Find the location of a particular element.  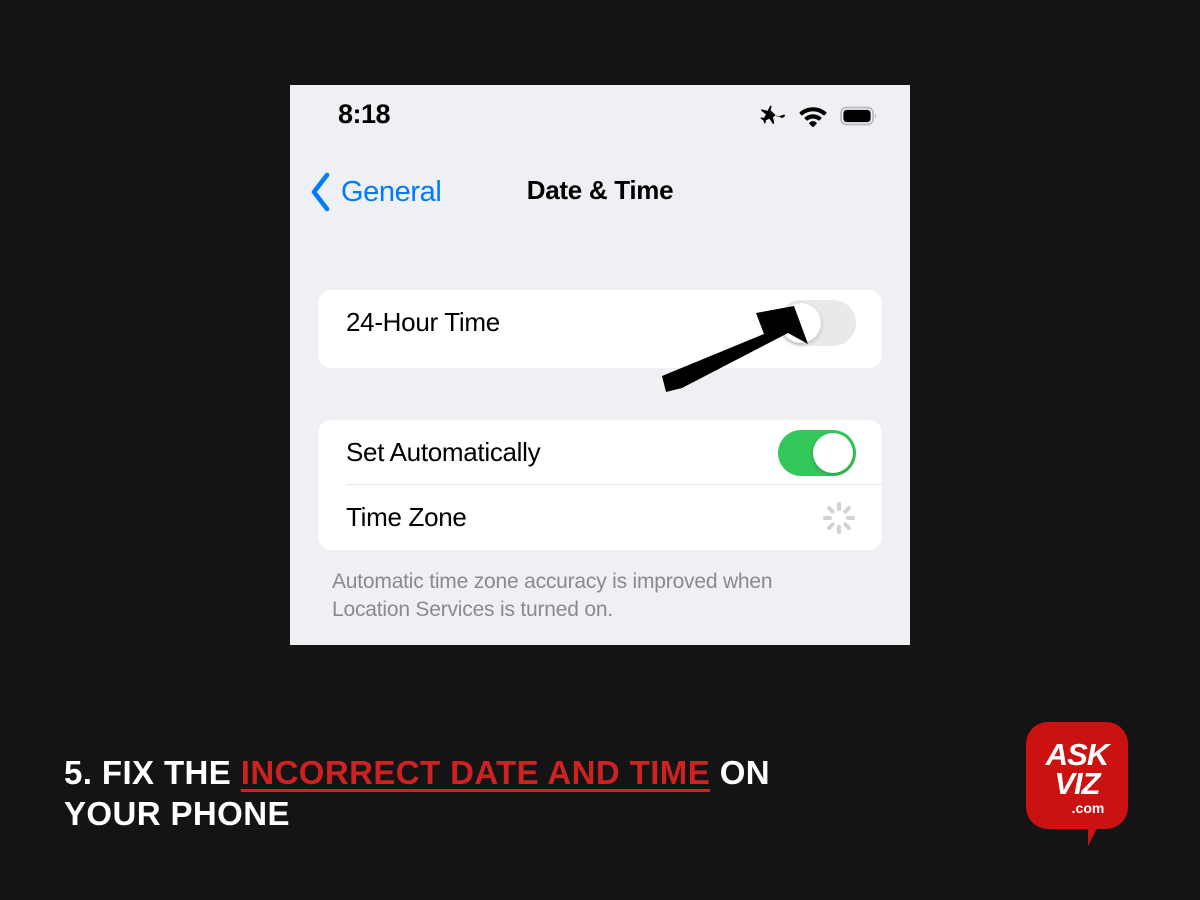

loading-spinner-icon is located at coordinates (839, 518).